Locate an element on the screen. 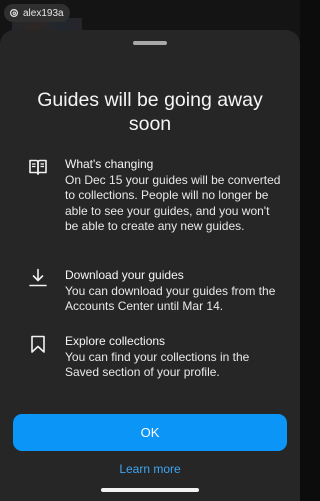 The width and height of the screenshot is (320, 501). sheet-title: Guides will be going away soon is located at coordinates (150, 112).